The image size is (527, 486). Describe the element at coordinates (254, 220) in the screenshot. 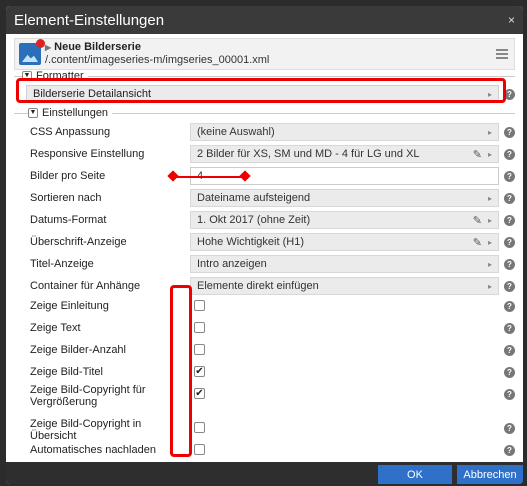

I see `setting-value: 1. Okt 2017 (ohne Zeit)` at that location.